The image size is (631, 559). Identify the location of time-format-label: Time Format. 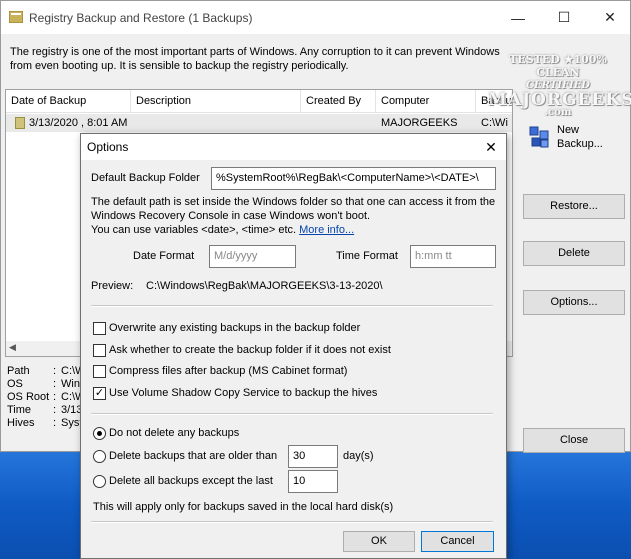
(367, 256).